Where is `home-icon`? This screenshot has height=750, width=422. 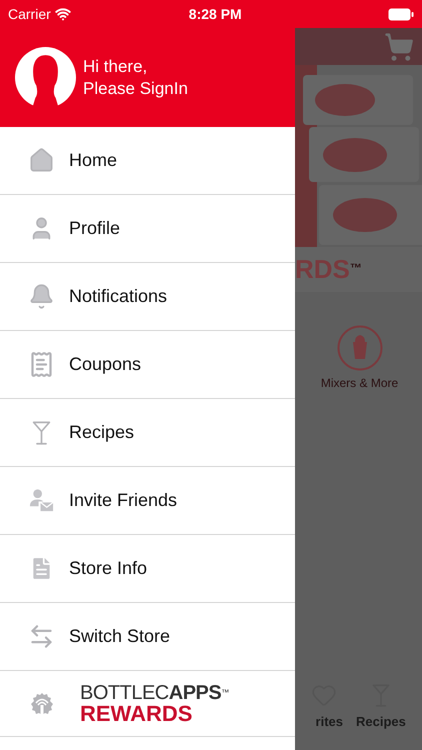 home-icon is located at coordinates (41, 160).